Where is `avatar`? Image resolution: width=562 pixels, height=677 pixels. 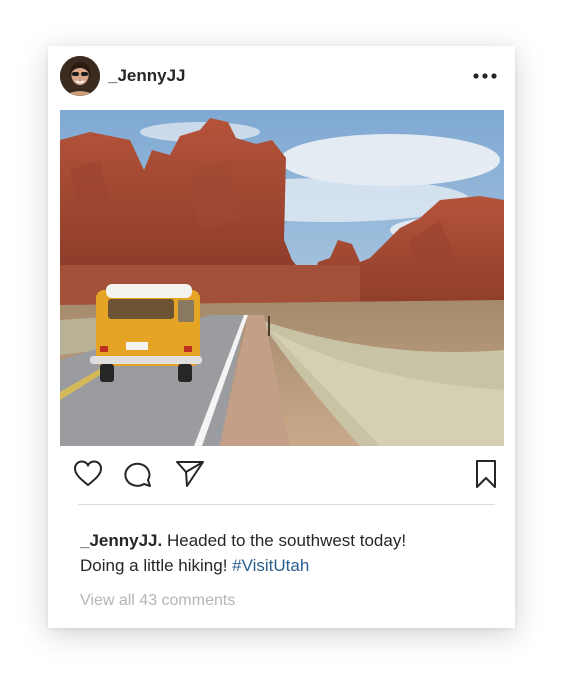
avatar is located at coordinates (80, 76).